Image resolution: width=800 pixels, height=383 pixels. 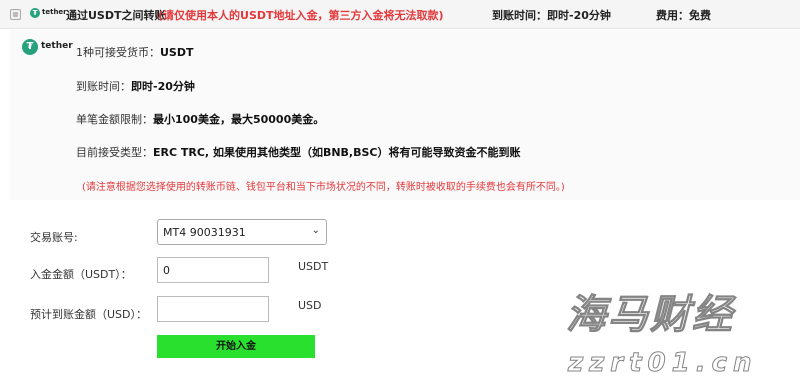 What do you see at coordinates (163, 86) in the screenshot?
I see `arrival-value: 即时-20分钟` at bounding box center [163, 86].